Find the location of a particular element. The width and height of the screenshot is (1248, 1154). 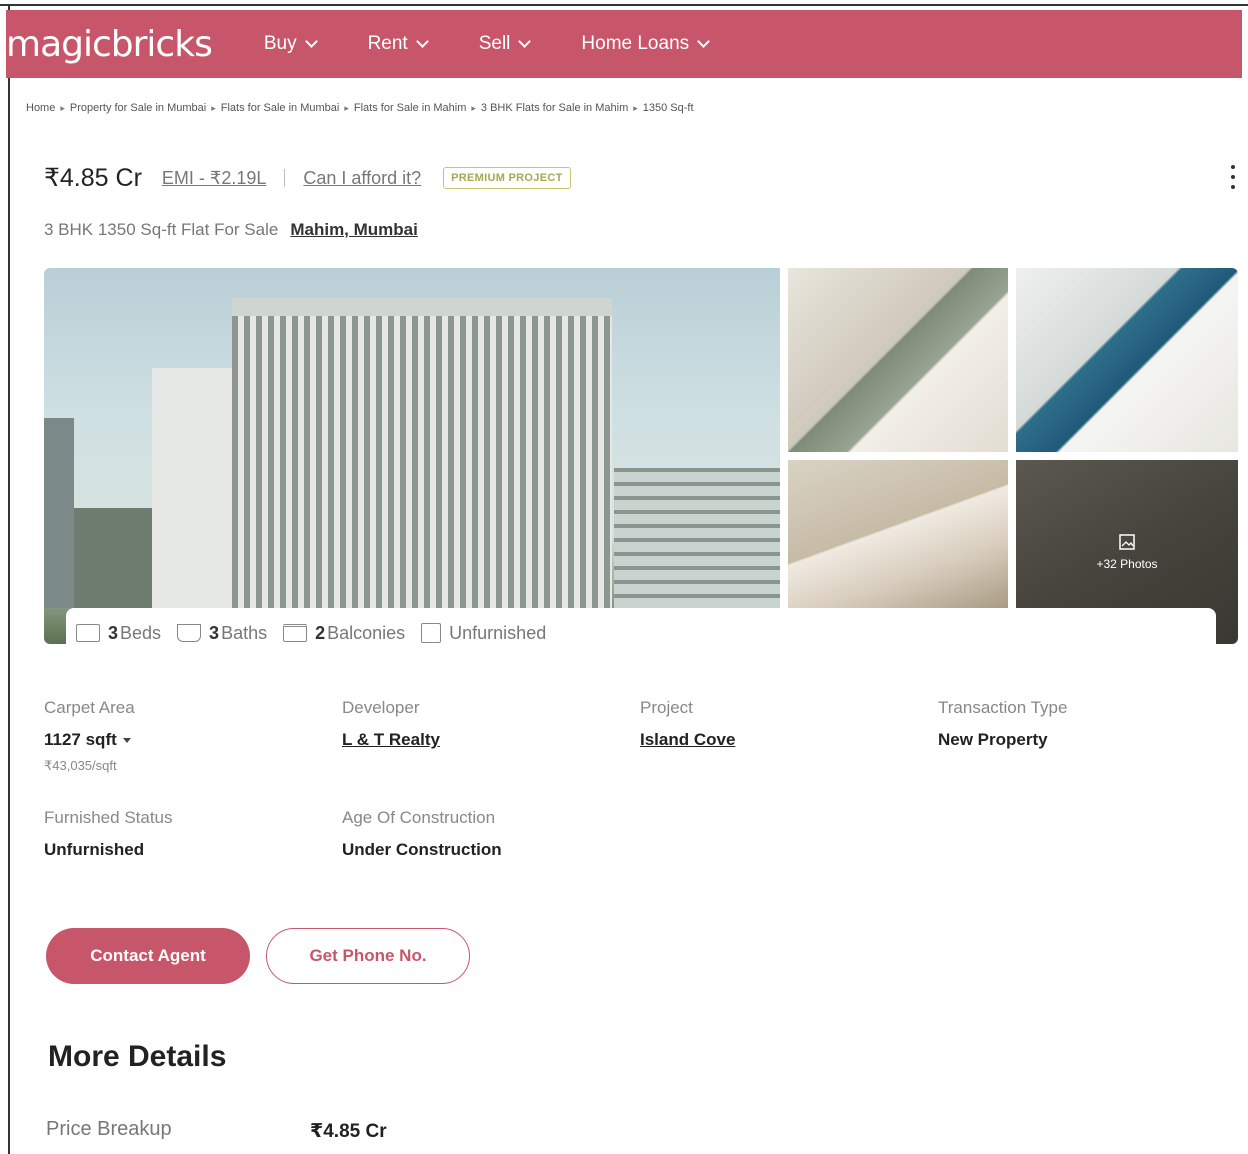

furnished-value: Unfurnished is located at coordinates (94, 849).